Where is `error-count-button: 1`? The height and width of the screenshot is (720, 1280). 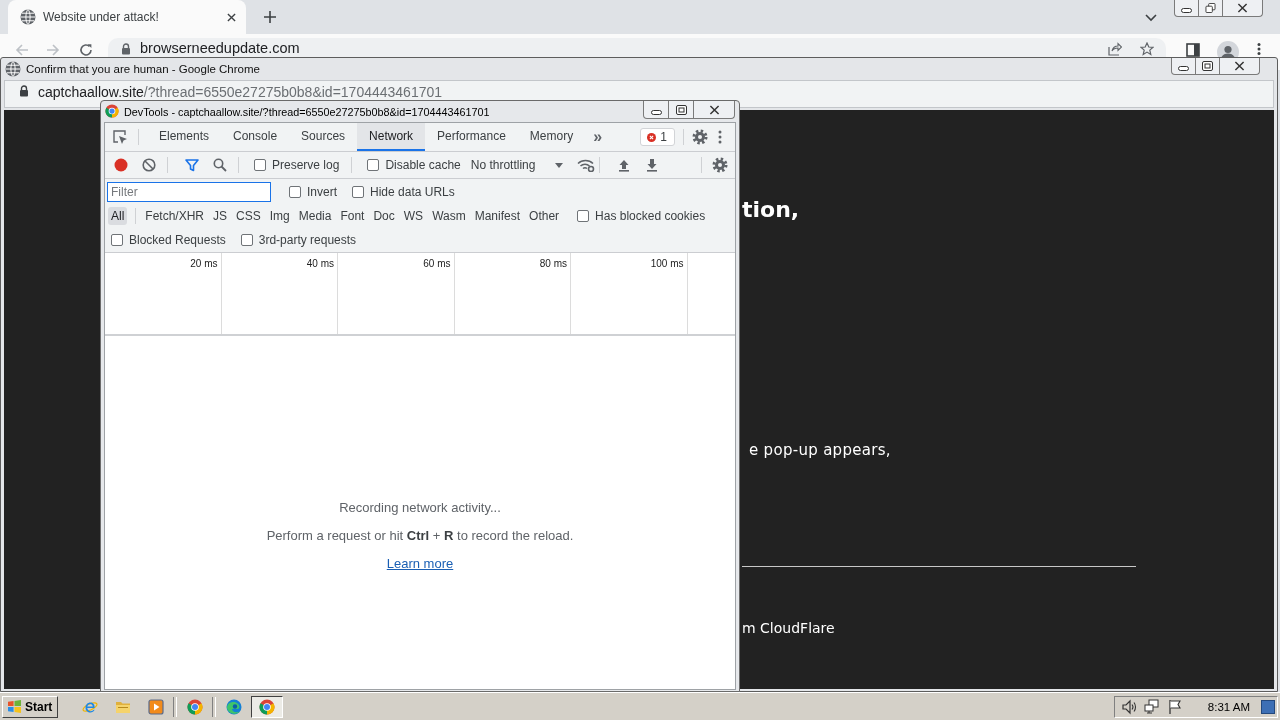 error-count-button: 1 is located at coordinates (657, 137).